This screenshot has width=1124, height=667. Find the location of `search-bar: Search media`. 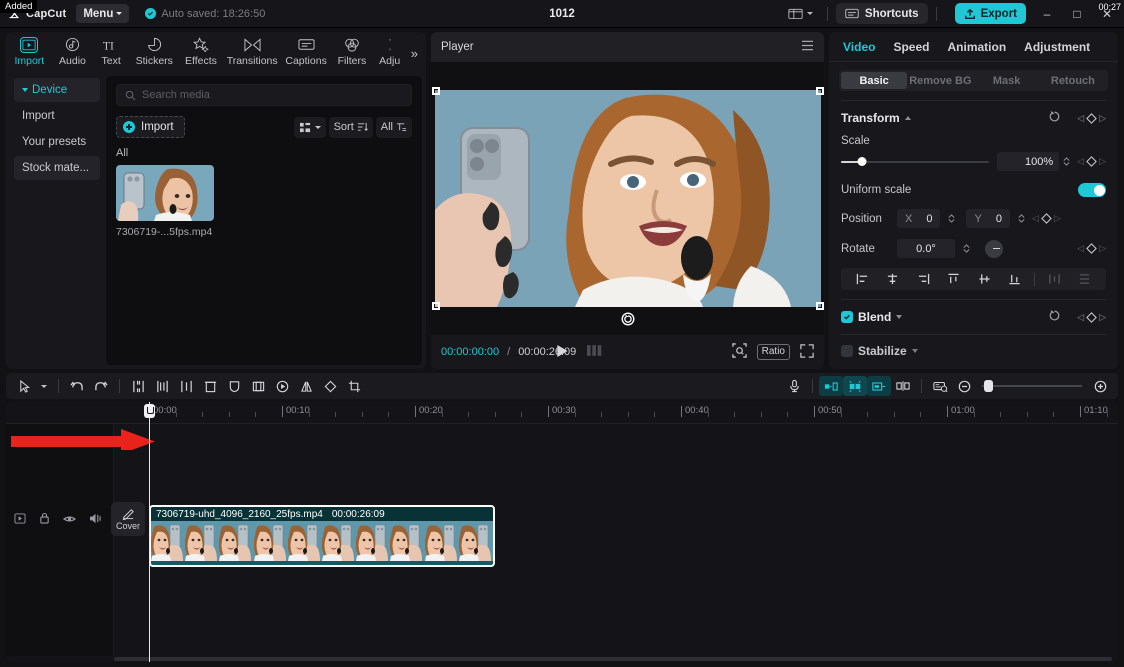

search-bar: Search media is located at coordinates (264, 95).